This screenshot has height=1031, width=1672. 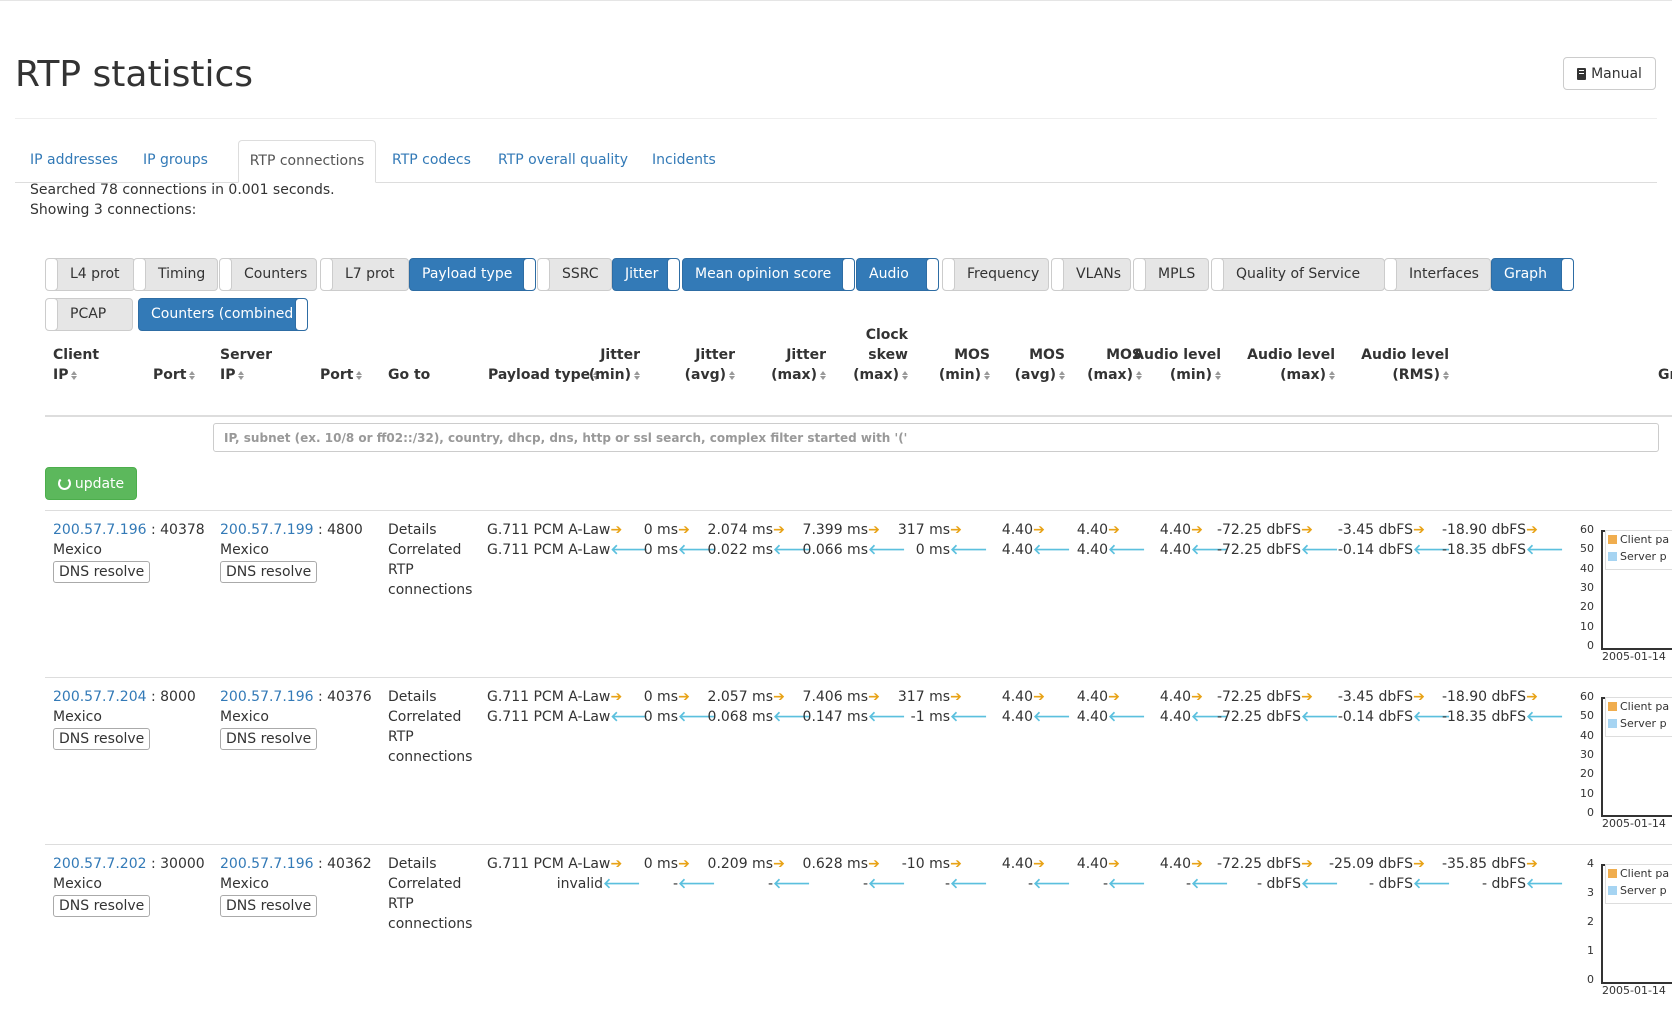 What do you see at coordinates (267, 530) in the screenshot?
I see `server-ip-link: 200.57.7.199` at bounding box center [267, 530].